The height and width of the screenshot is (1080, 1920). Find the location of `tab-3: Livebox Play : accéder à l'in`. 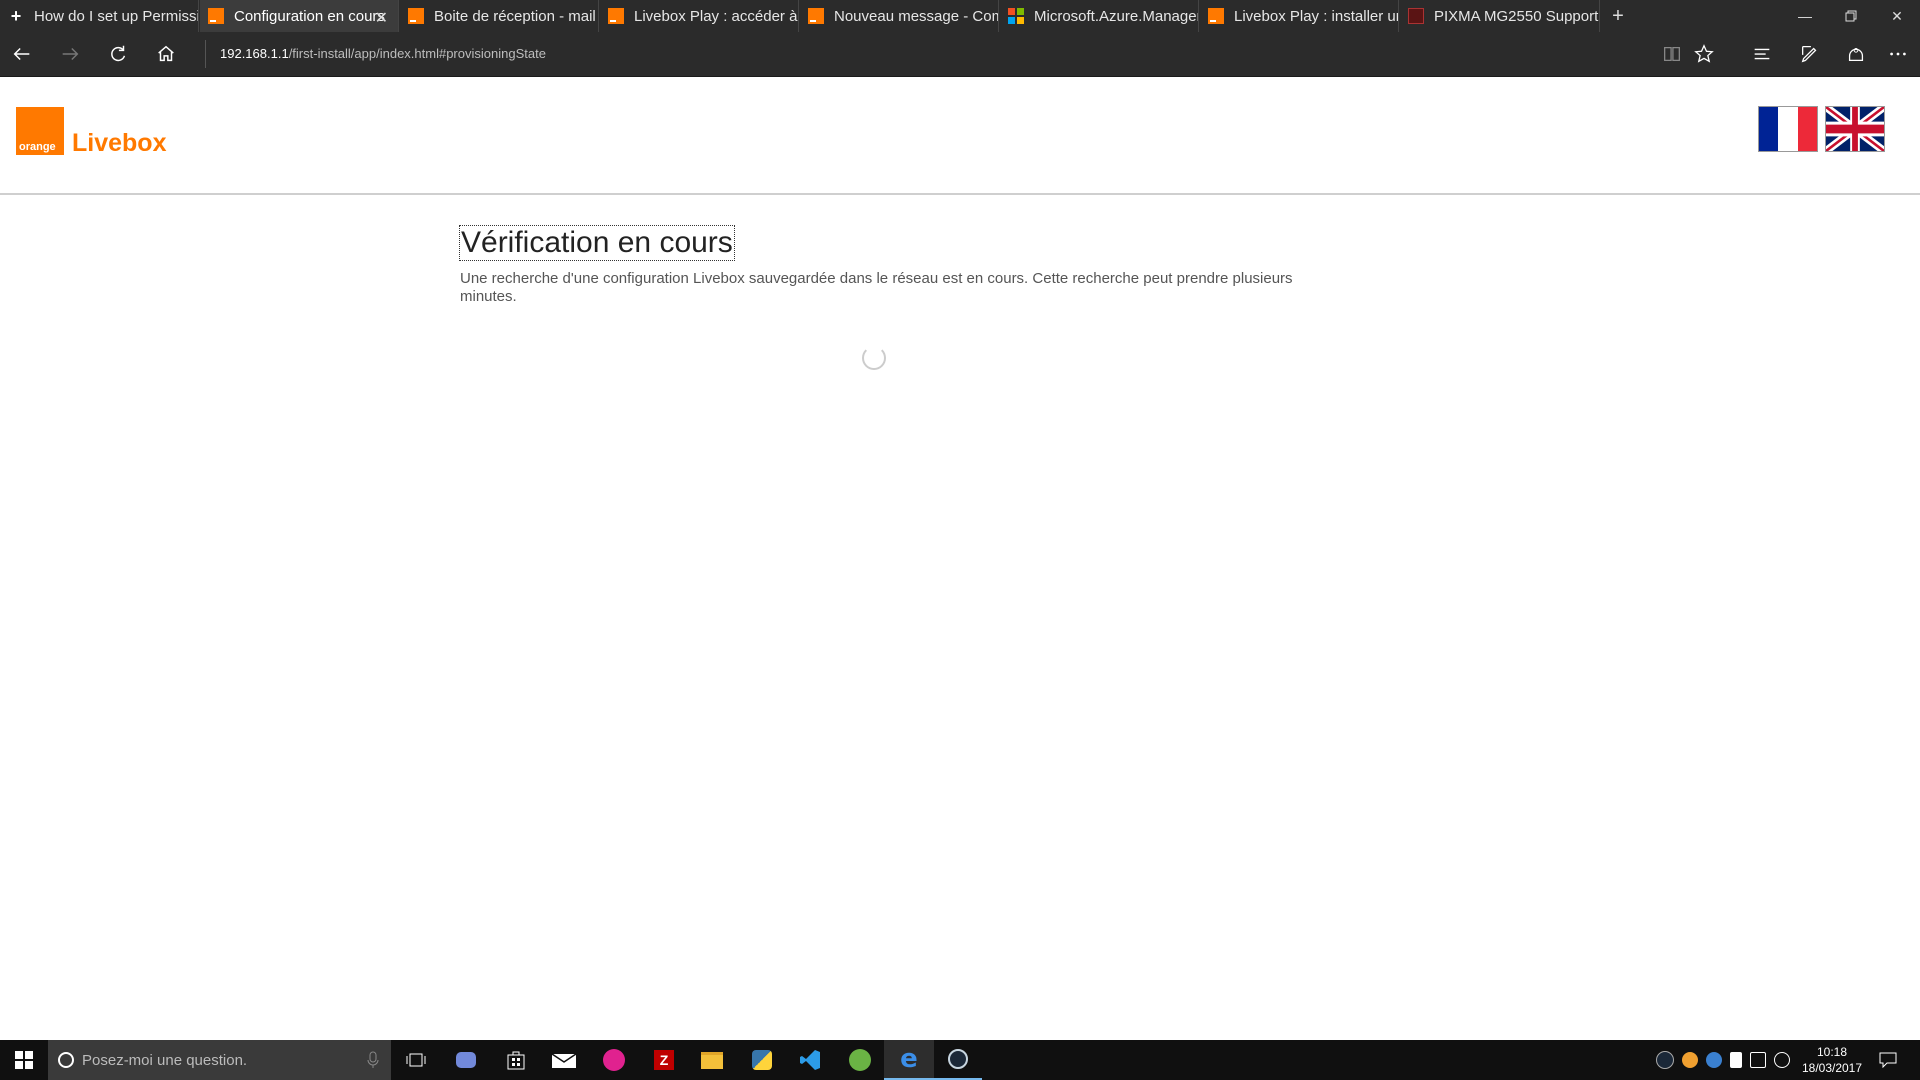

tab-3: Livebox Play : accéder à l'in is located at coordinates (699, 16).